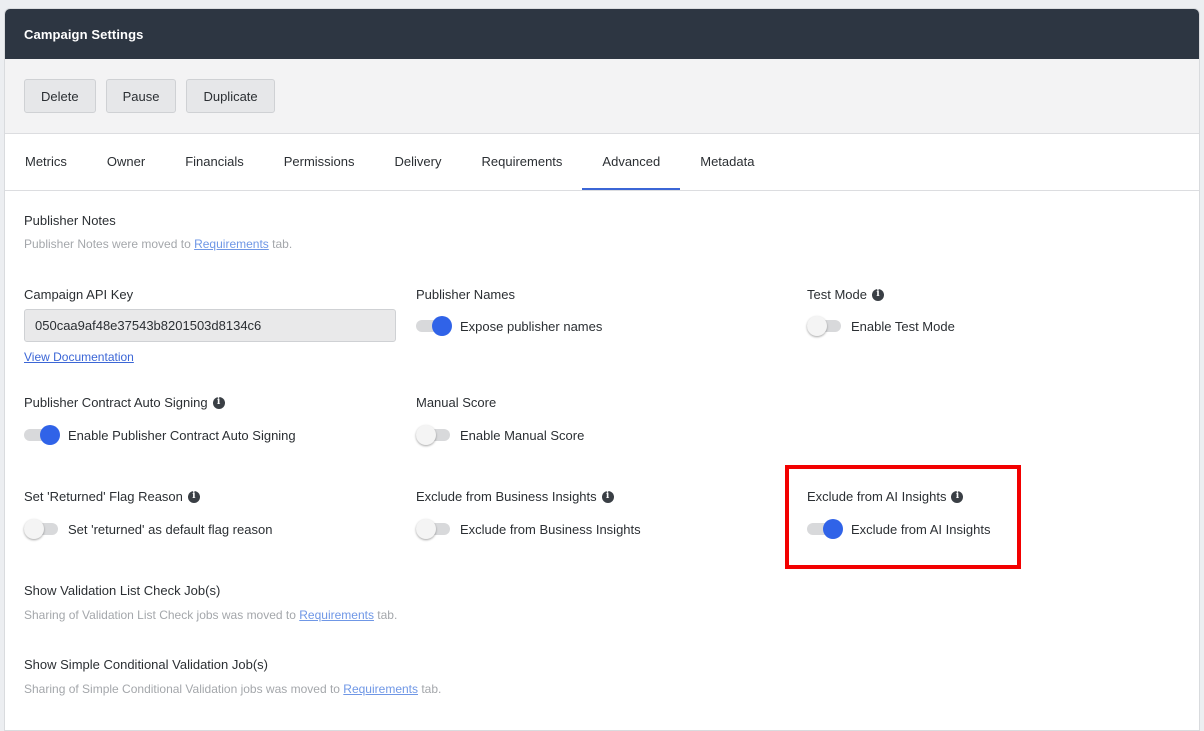  What do you see at coordinates (46, 162) in the screenshot?
I see `tab-metrics: Metrics` at bounding box center [46, 162].